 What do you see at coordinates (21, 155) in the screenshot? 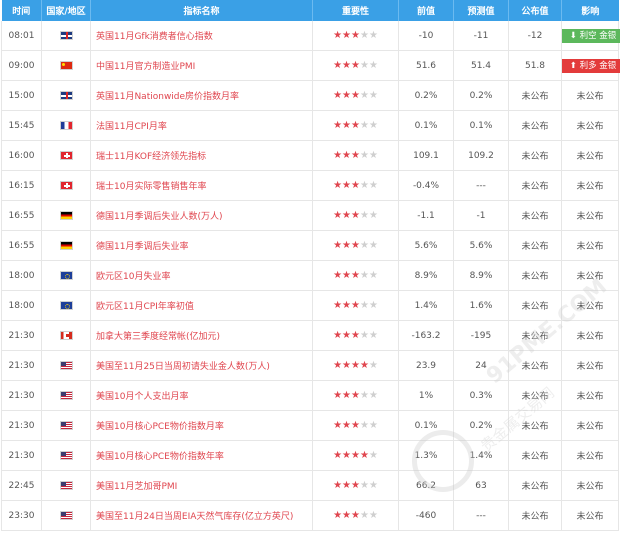
I see `cell-time: 16:00` at bounding box center [21, 155].